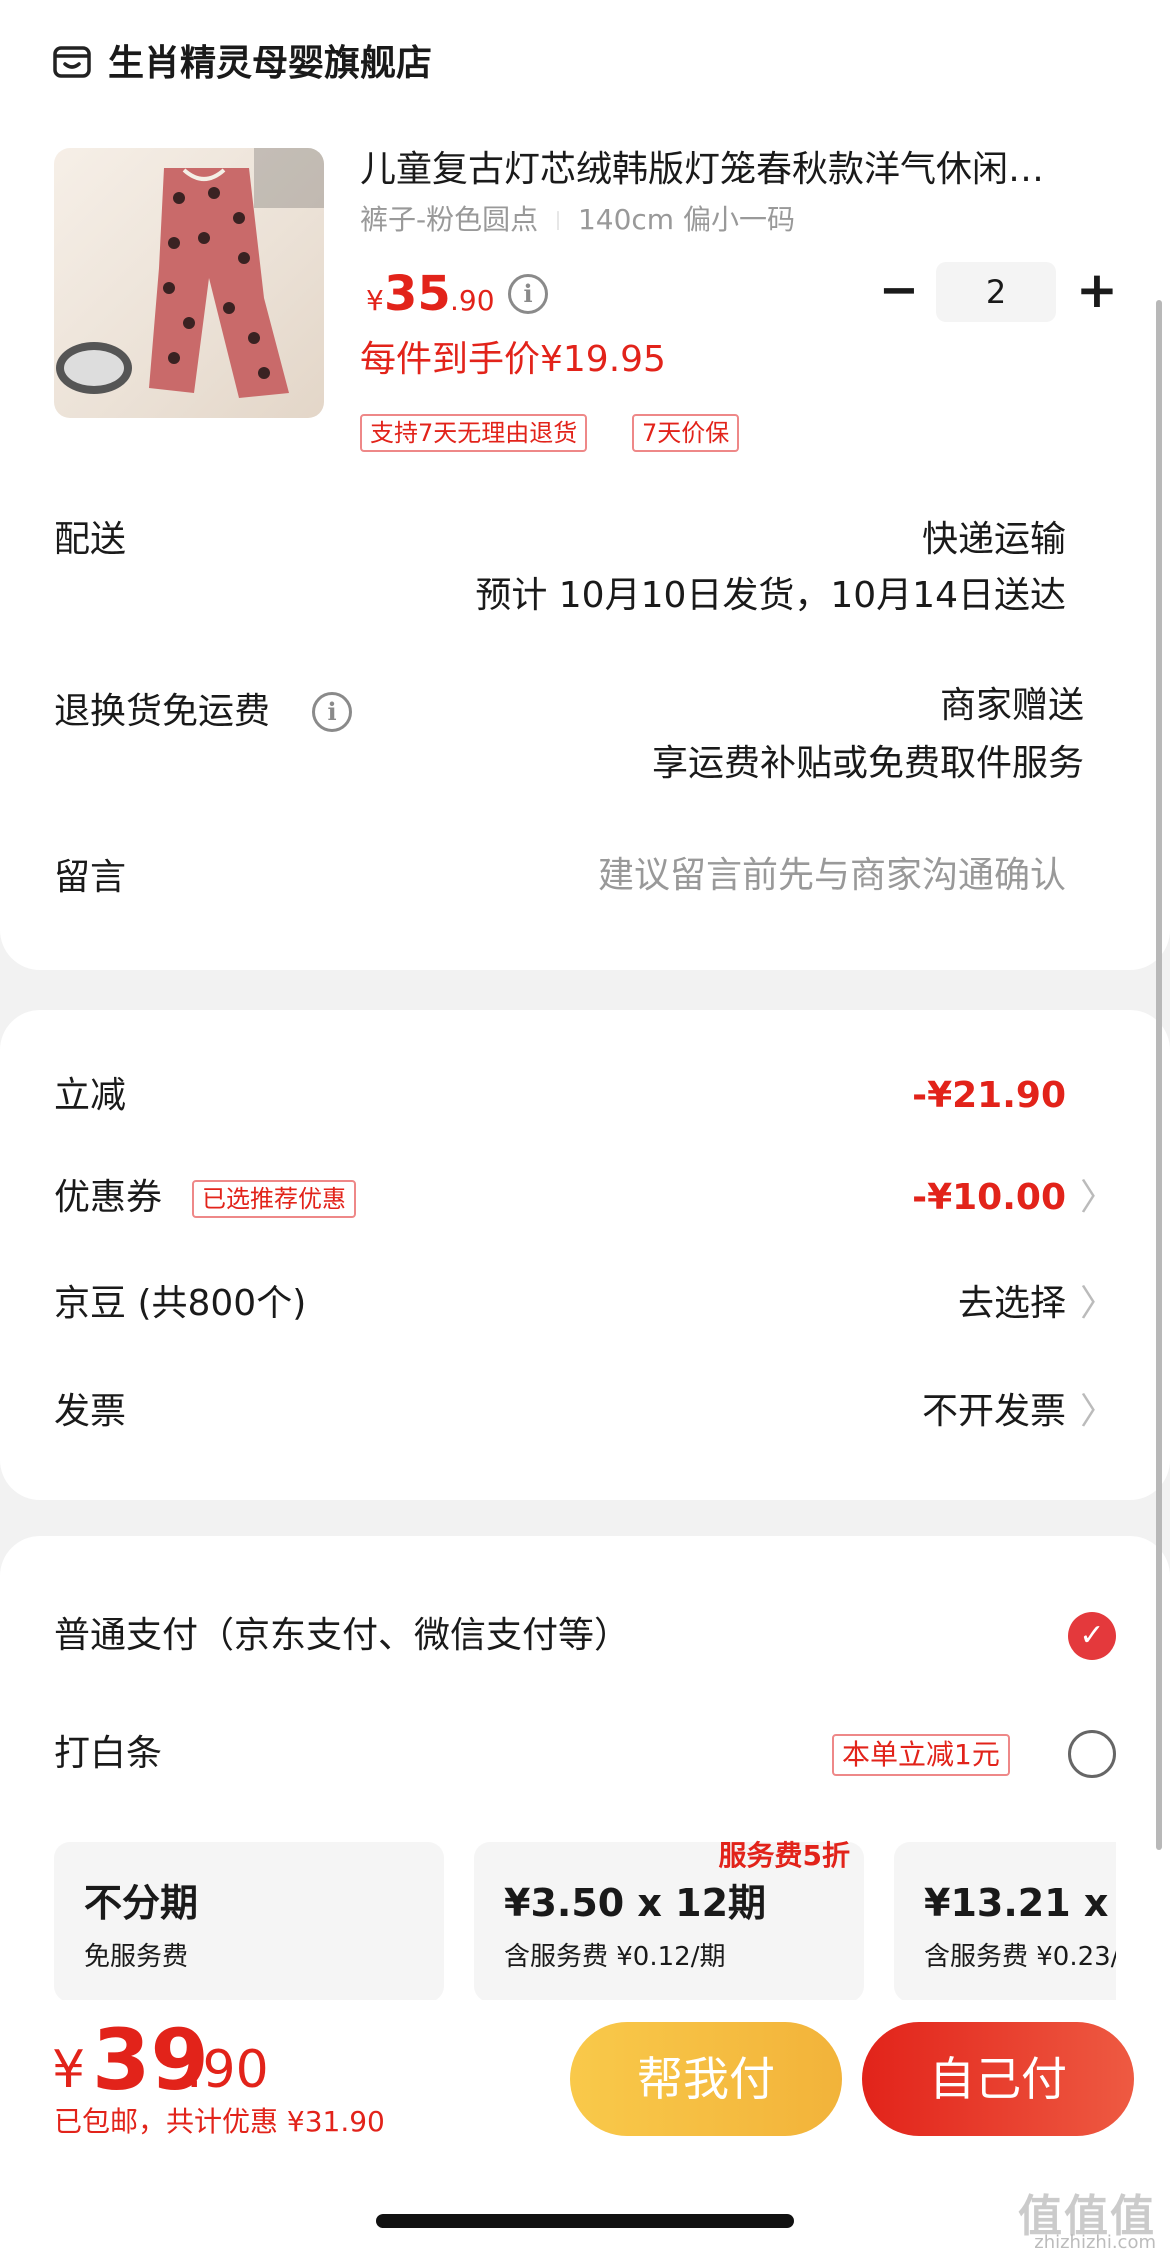 The image size is (1170, 2256). Describe the element at coordinates (90, 1411) in the screenshot. I see `invoice-label: 发票` at that location.